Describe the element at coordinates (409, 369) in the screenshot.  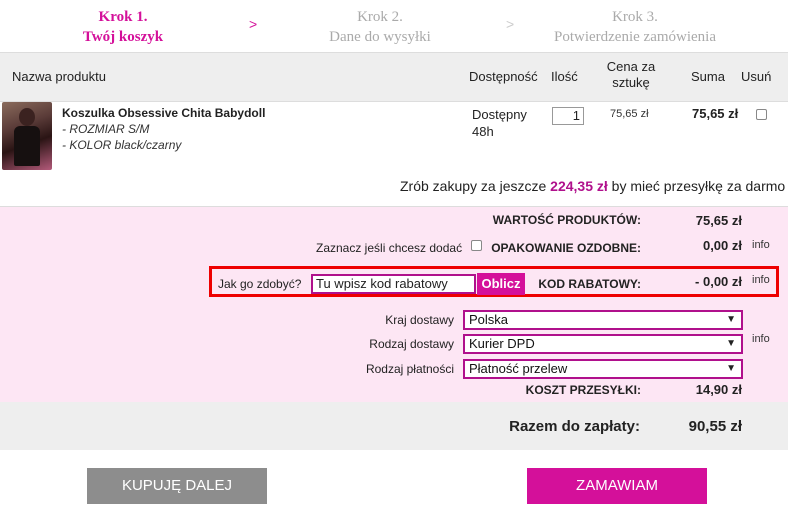
I see `payment-label: Rodzaj płatności` at that location.